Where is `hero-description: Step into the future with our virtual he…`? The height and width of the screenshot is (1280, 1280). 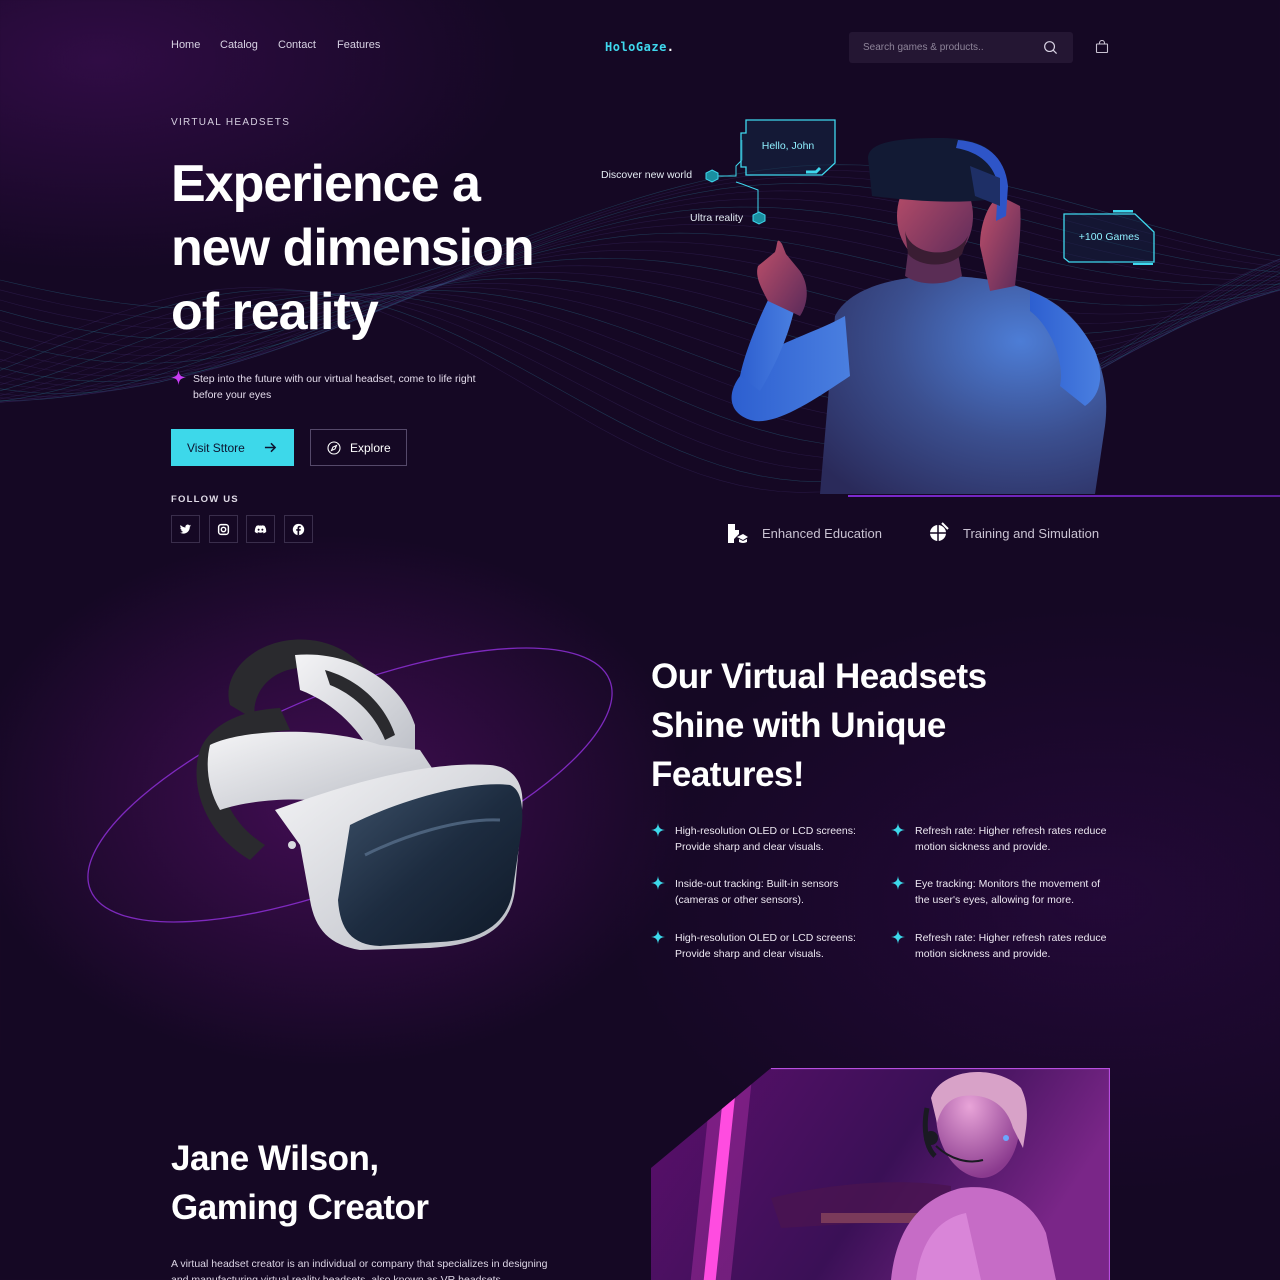 hero-description: Step into the future with our virtual he… is located at coordinates (334, 387).